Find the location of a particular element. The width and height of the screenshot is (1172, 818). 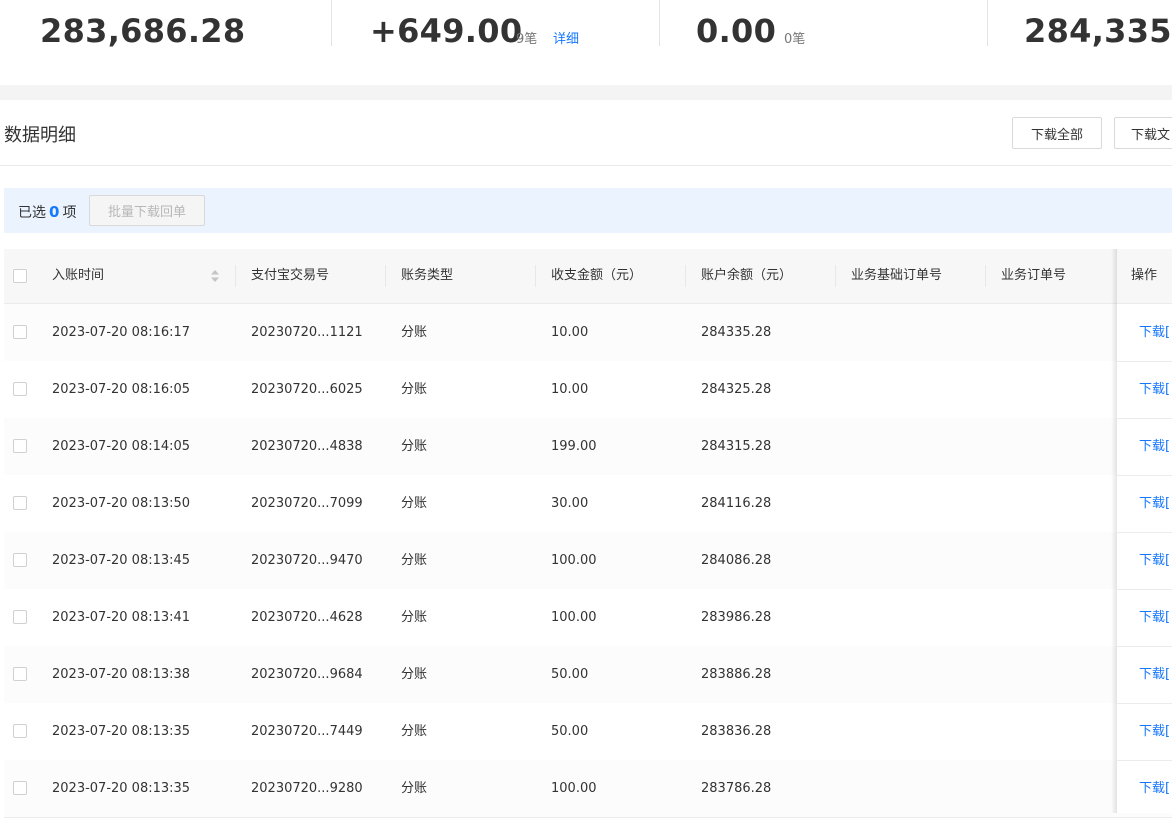

cell-balance: 283986.28 is located at coordinates (736, 617).